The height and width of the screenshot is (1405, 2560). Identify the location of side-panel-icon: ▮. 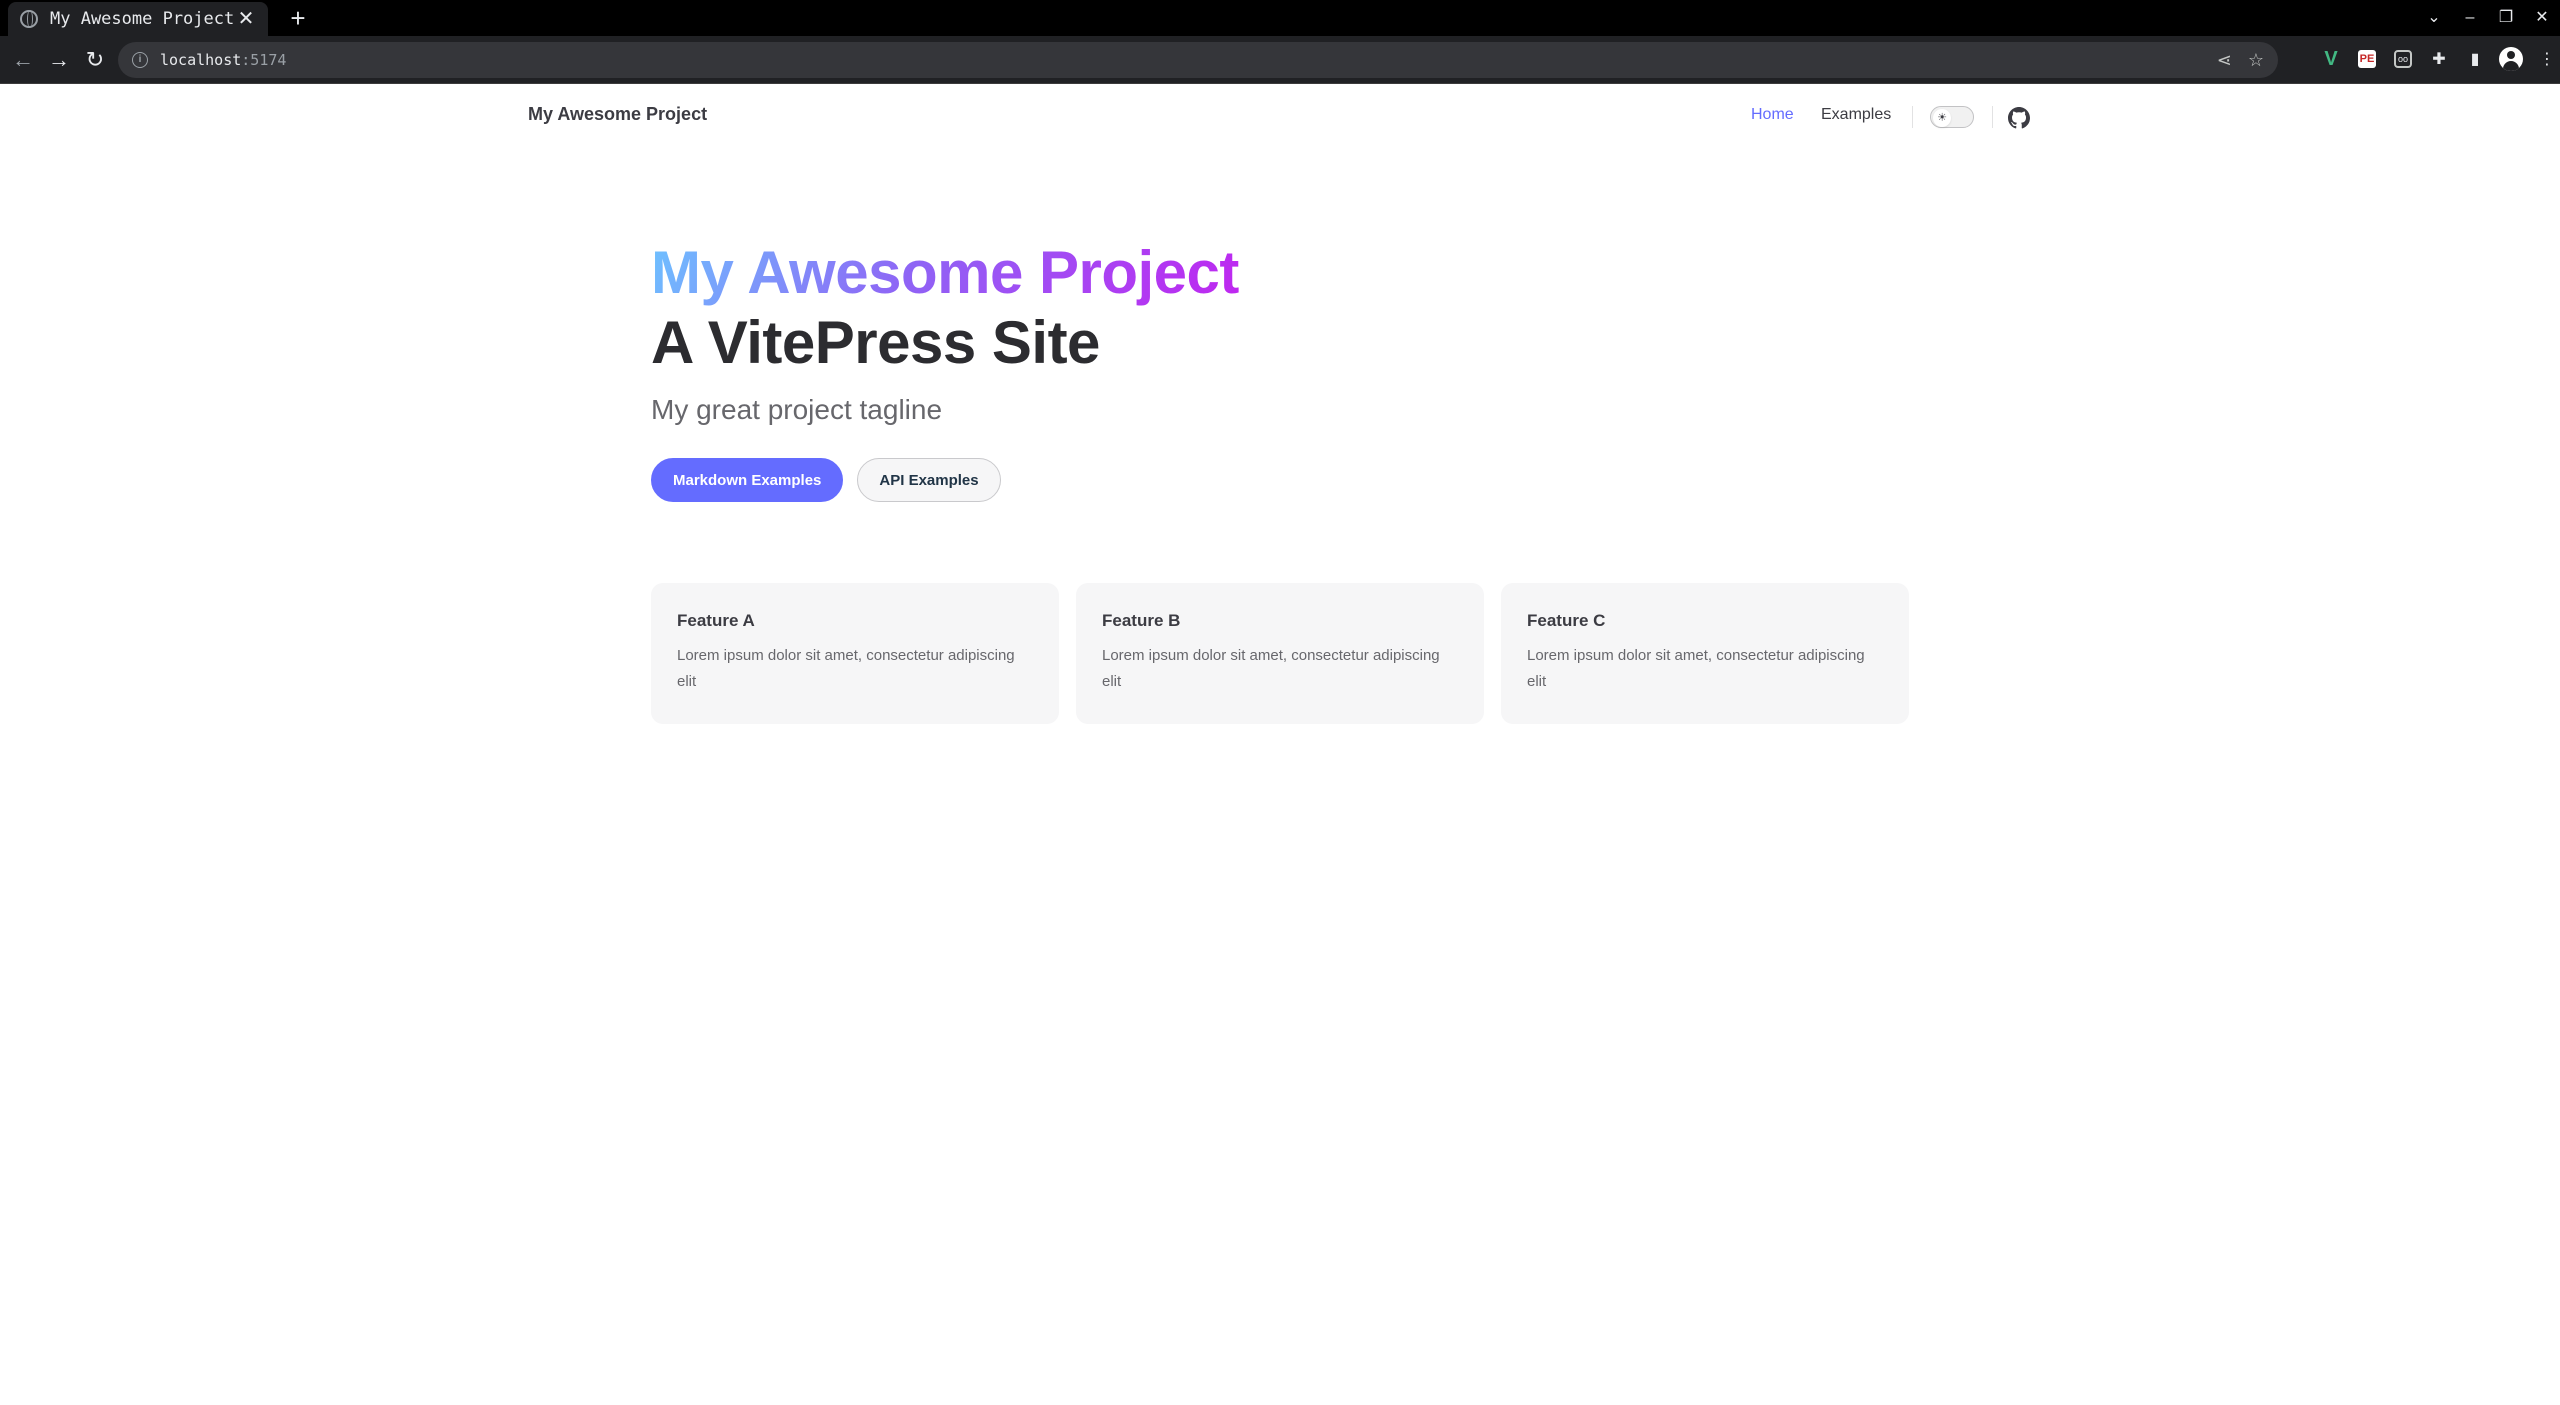
(2475, 59).